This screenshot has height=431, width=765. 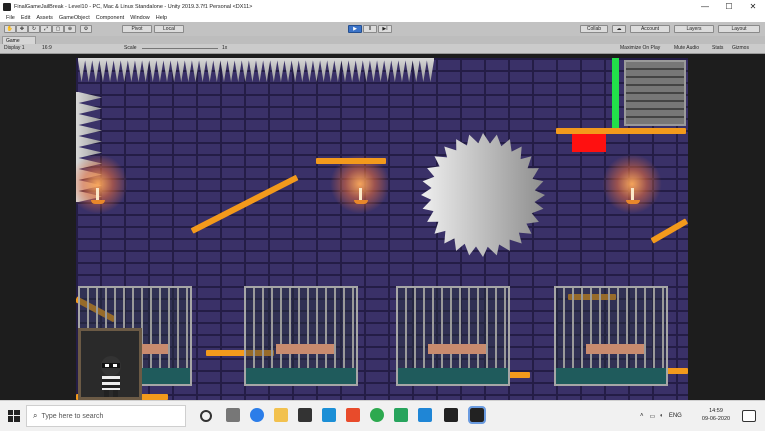 What do you see at coordinates (14, 416) in the screenshot?
I see `windows-start-icon` at bounding box center [14, 416].